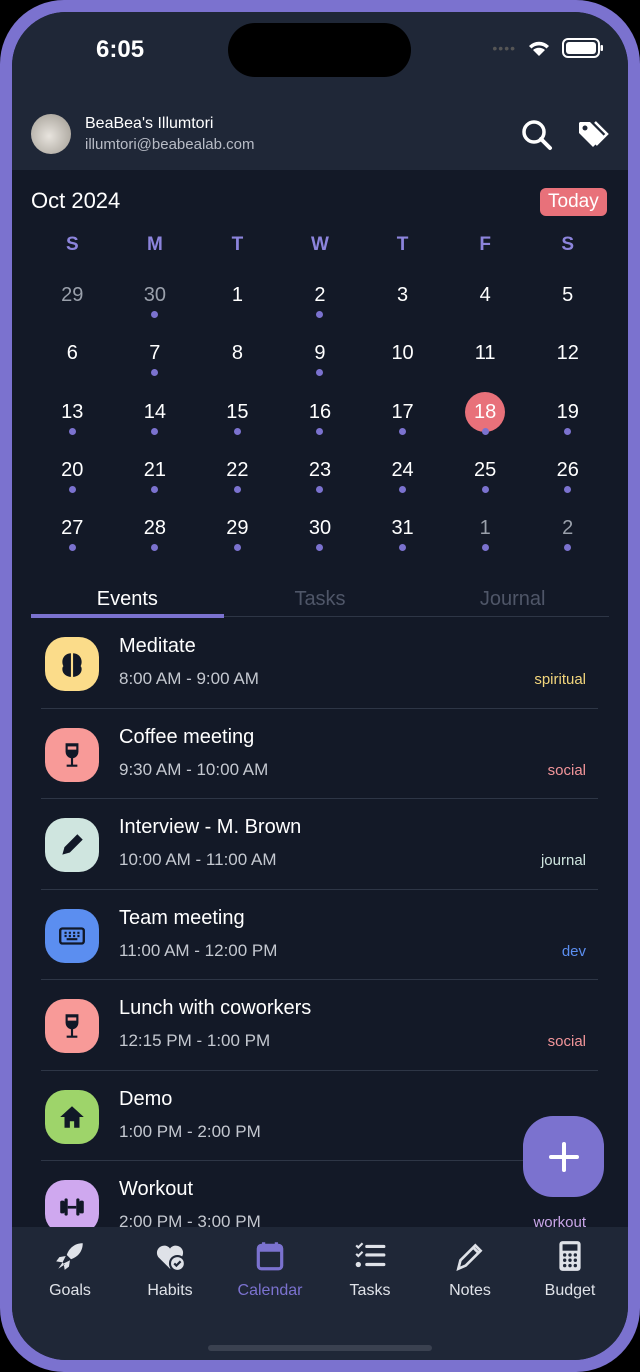 This screenshot has width=640, height=1372. I want to click on event-item: Team meeting 11:00 AM - 12:00 PM dev, so click(319, 935).